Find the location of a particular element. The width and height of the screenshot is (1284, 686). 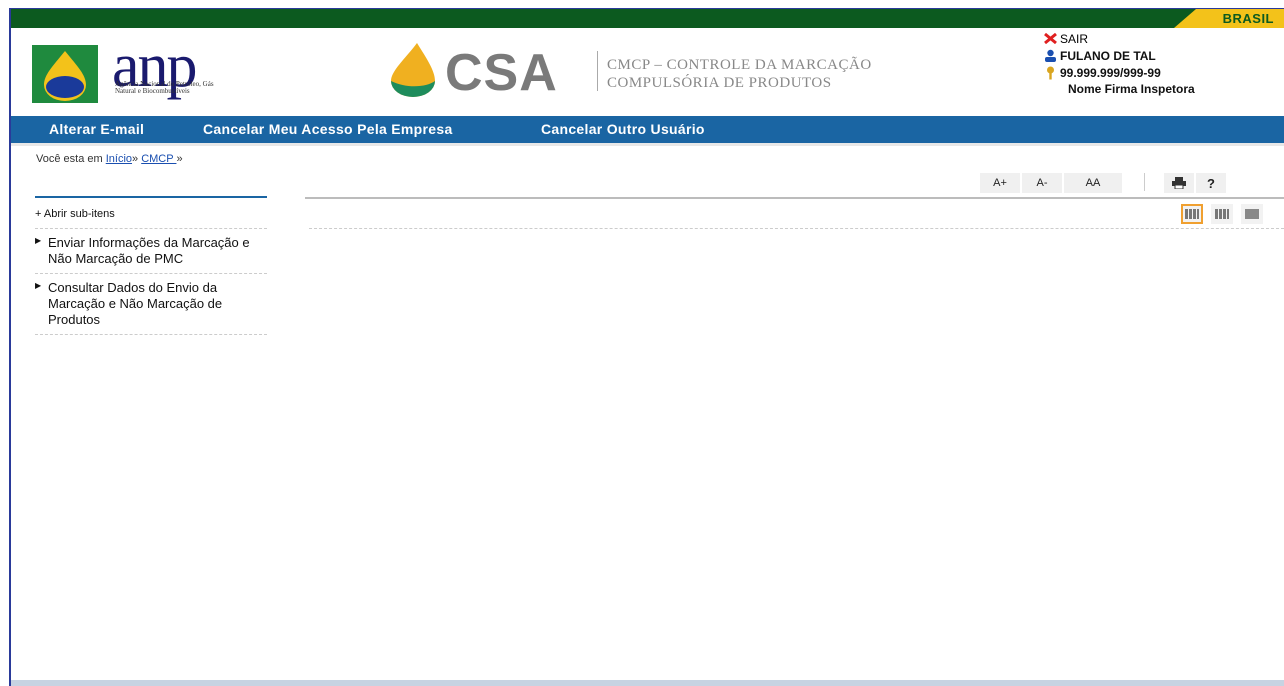

layout-medium-button is located at coordinates (1222, 214).